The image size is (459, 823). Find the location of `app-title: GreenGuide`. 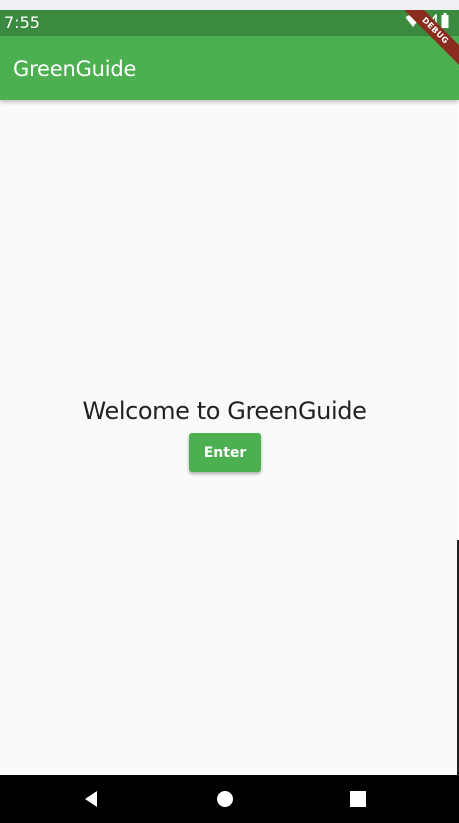

app-title: GreenGuide is located at coordinates (75, 69).